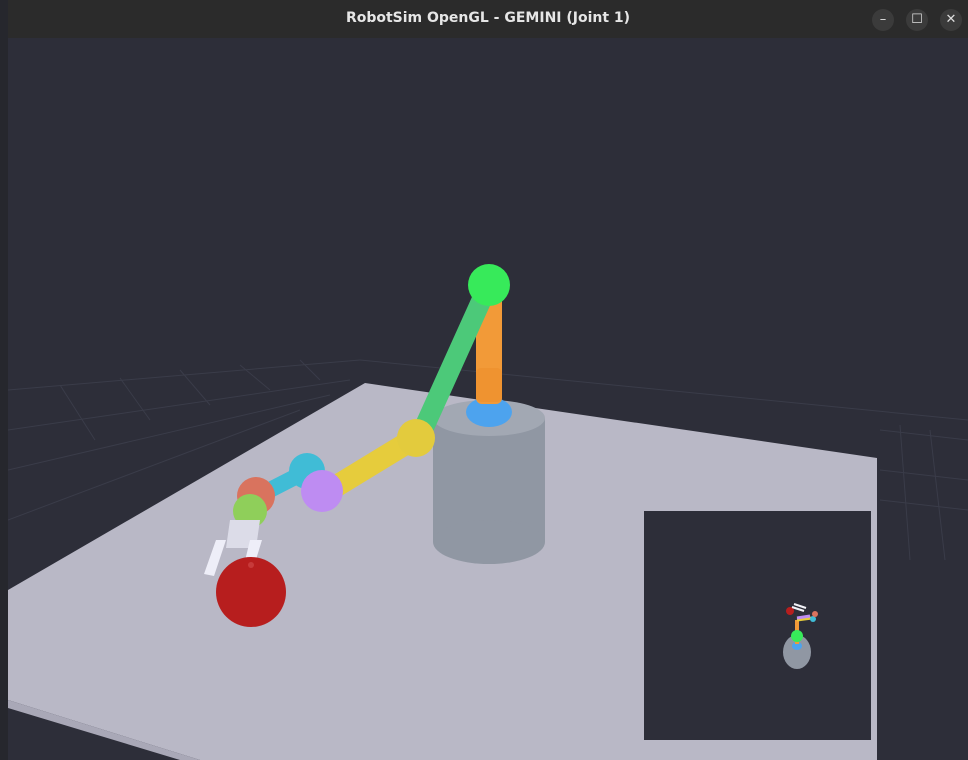  What do you see at coordinates (251, 565) in the screenshot?
I see `target-ball-highlight` at bounding box center [251, 565].